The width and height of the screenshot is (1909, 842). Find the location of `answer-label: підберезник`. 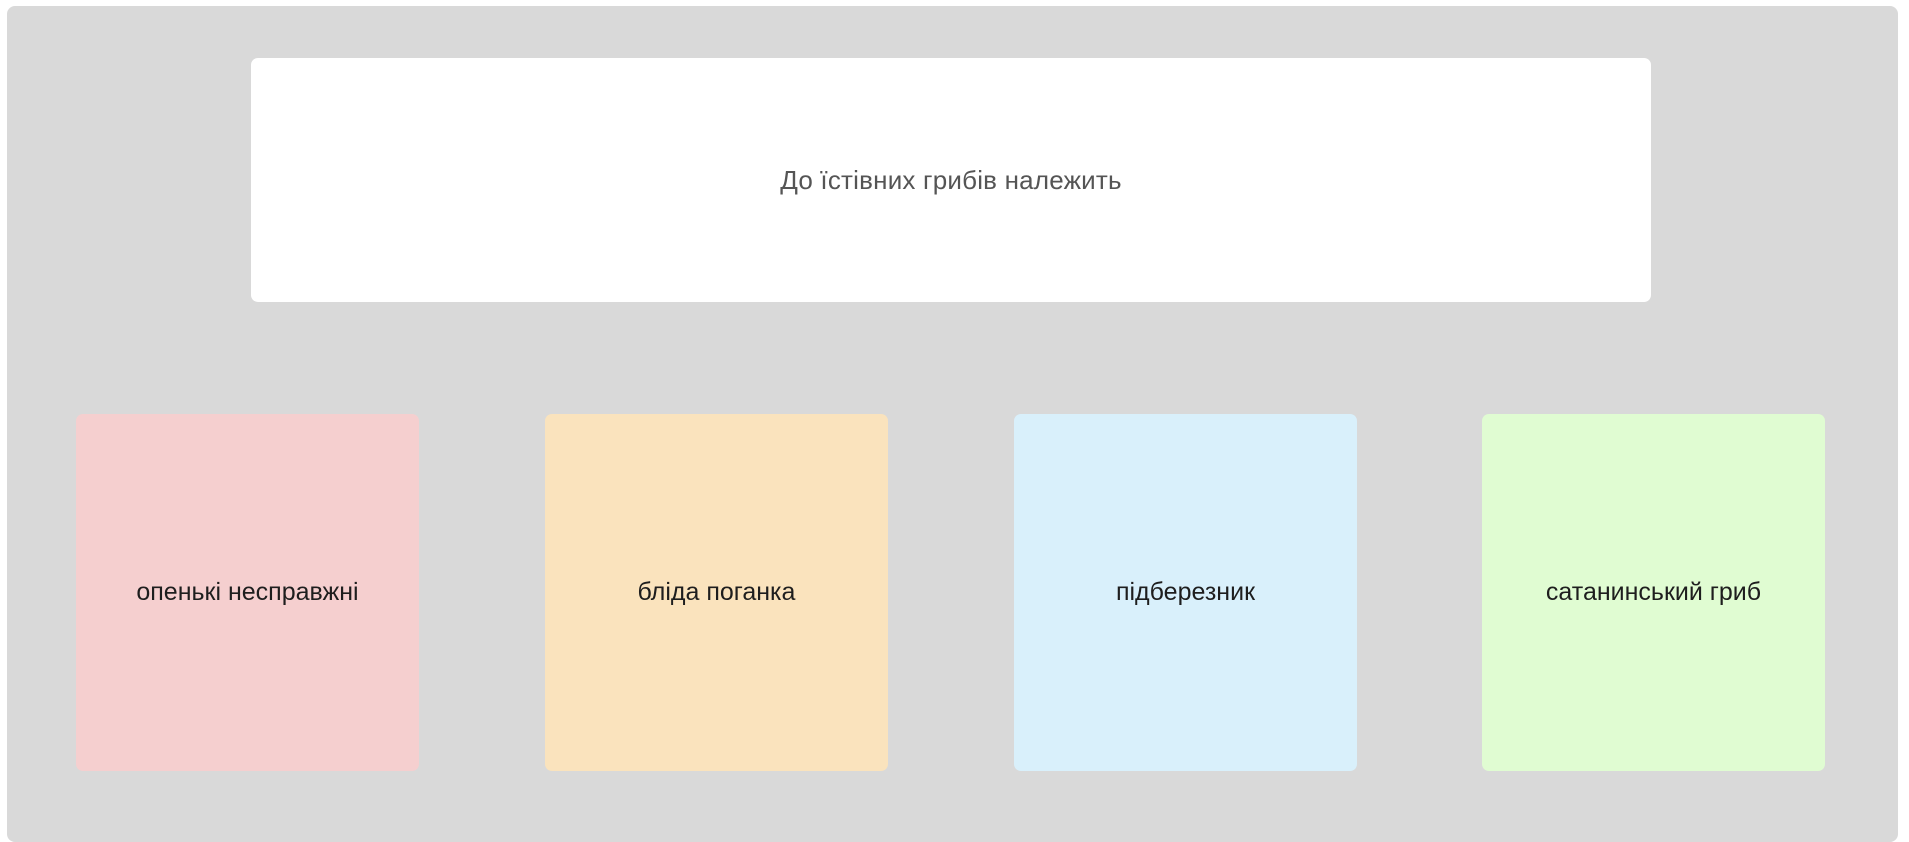

answer-label: підберезник is located at coordinates (1185, 592).